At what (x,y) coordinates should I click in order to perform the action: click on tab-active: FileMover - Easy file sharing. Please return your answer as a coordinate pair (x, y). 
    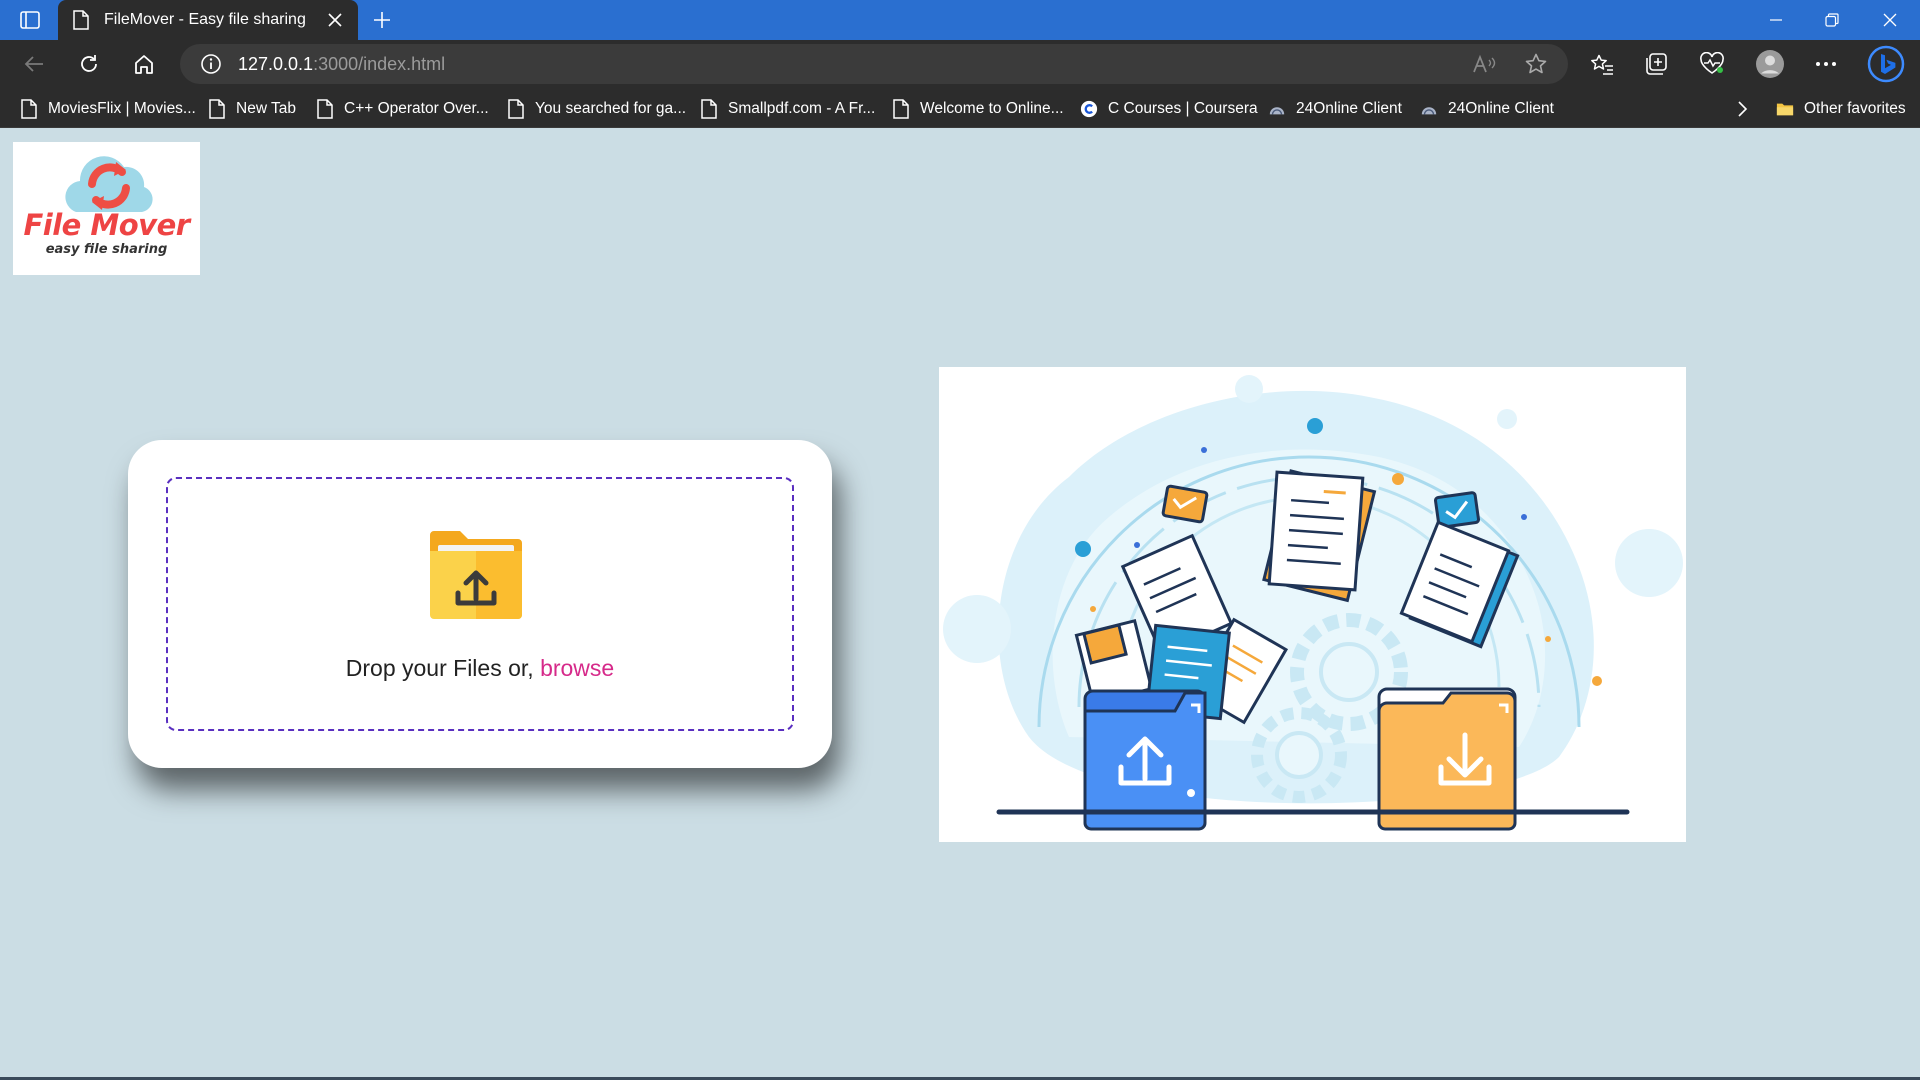
    Looking at the image, I should click on (208, 20).